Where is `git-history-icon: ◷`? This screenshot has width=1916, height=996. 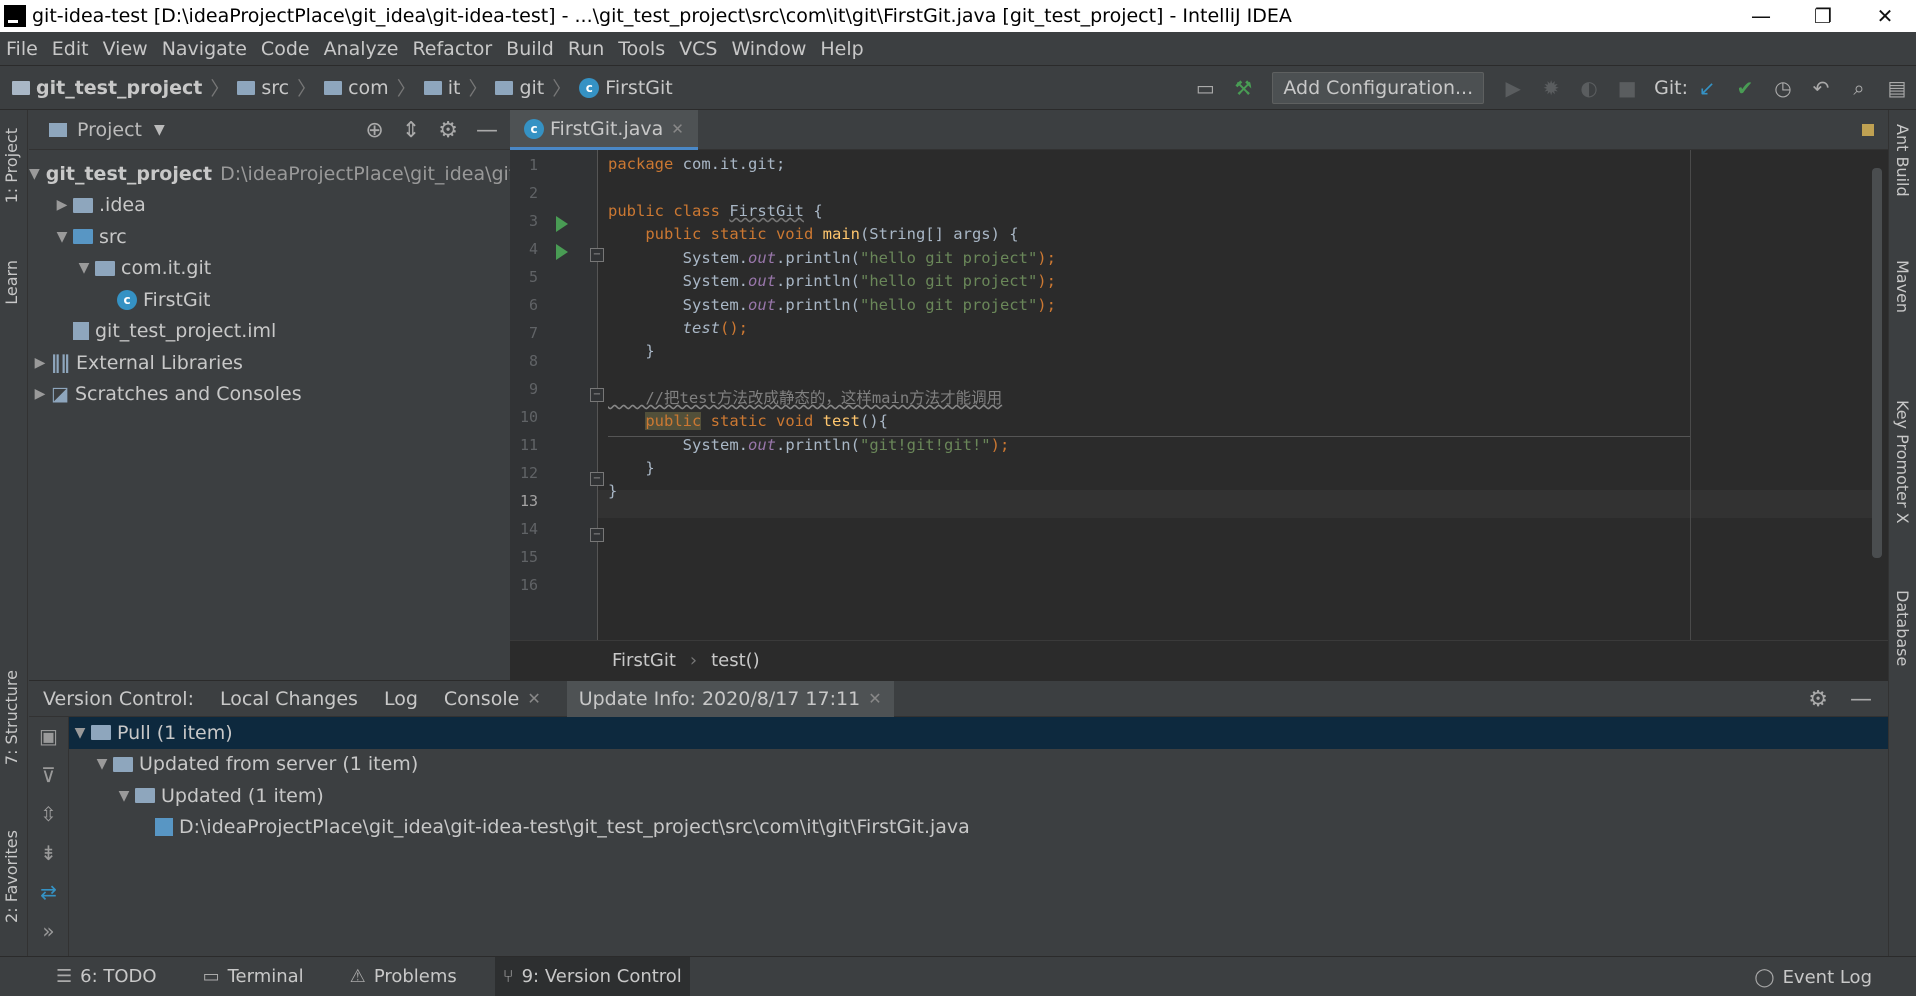
git-history-icon: ◷ is located at coordinates (1783, 88).